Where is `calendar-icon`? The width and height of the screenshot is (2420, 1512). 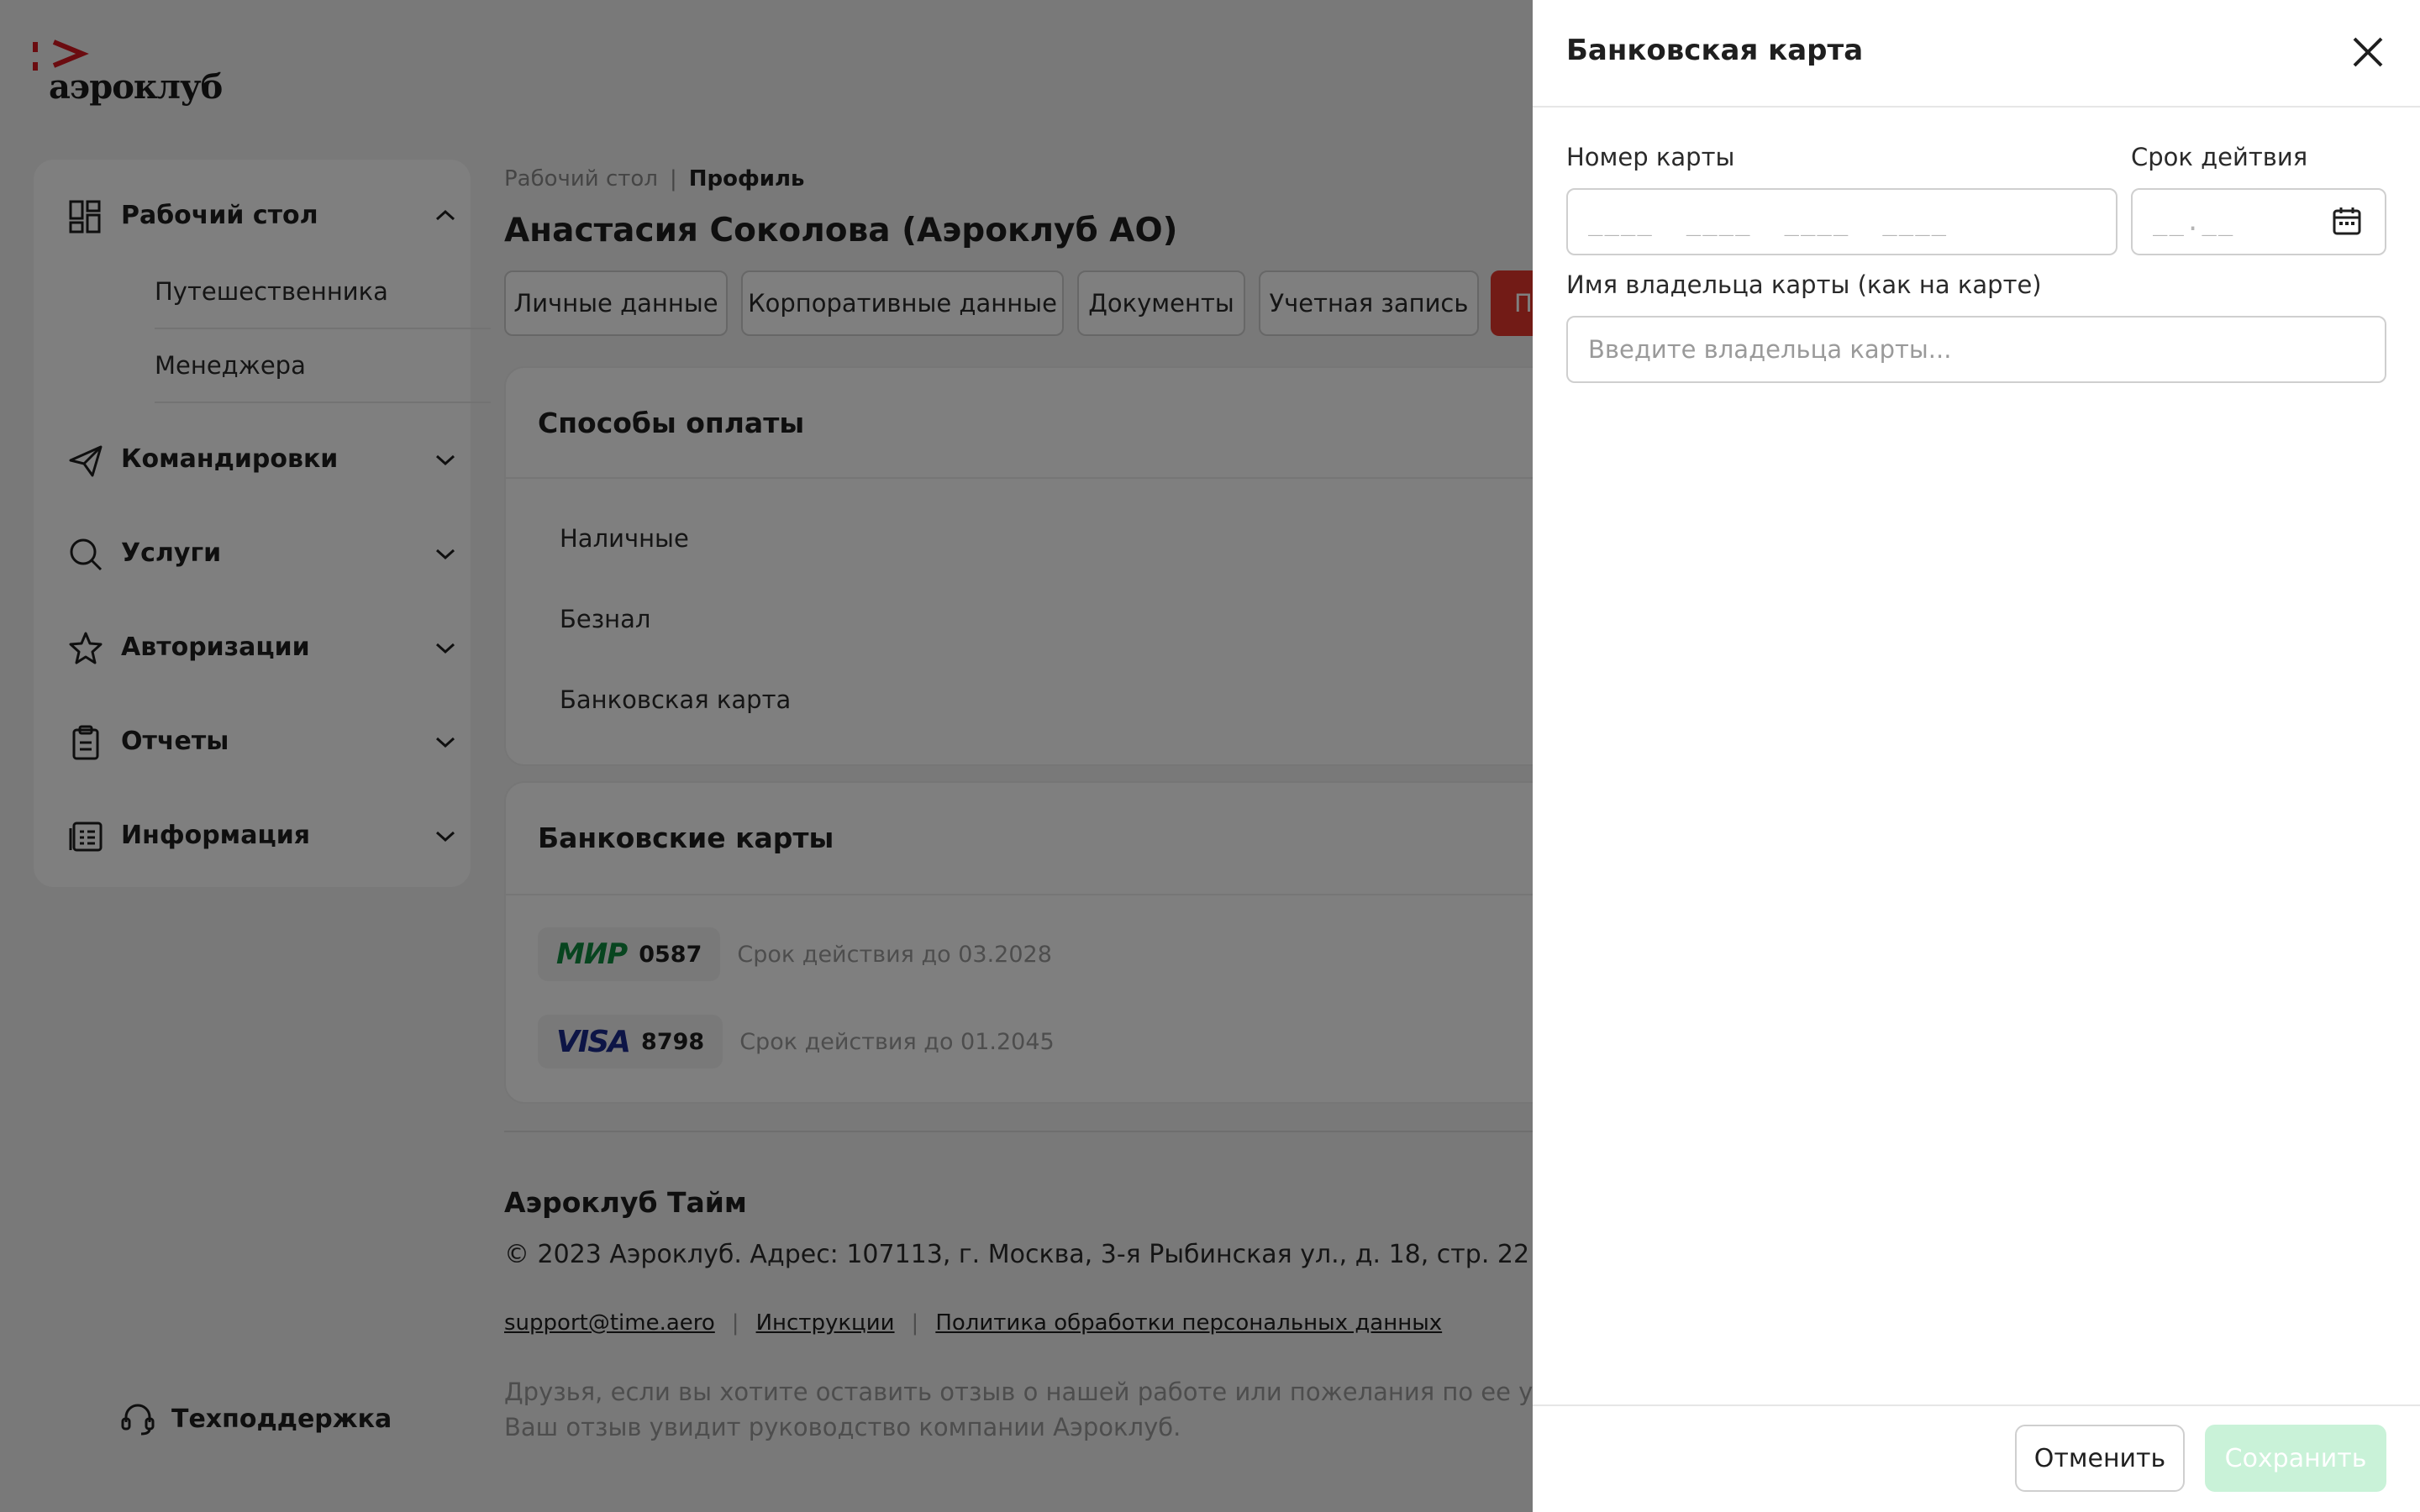 calendar-icon is located at coordinates (2347, 221).